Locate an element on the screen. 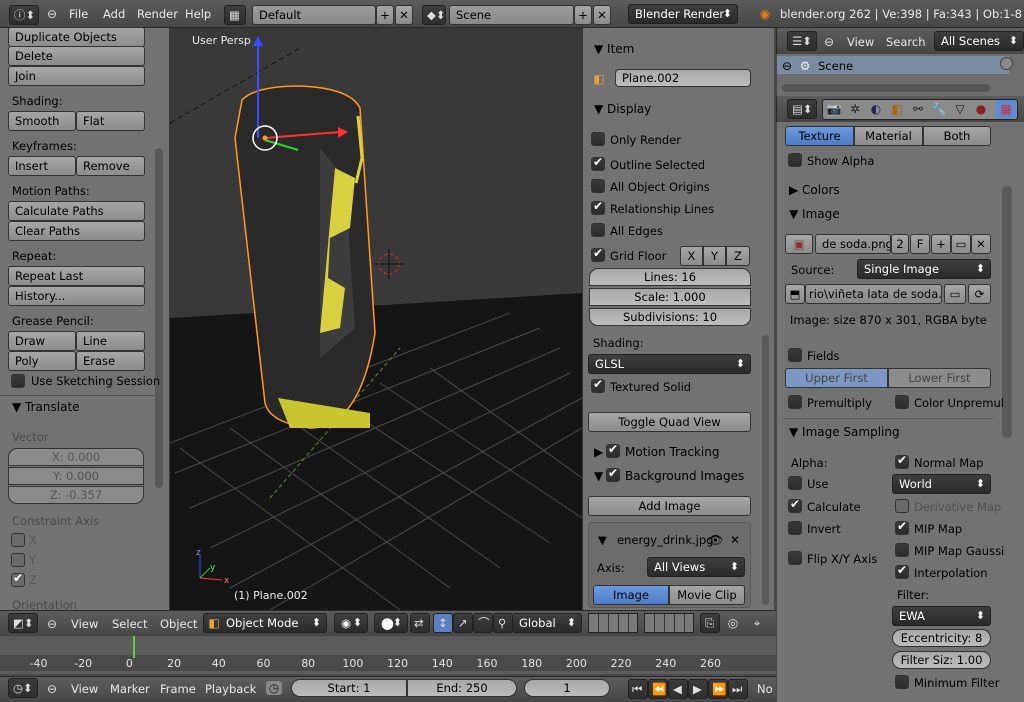 Image resolution: width=1024 pixels, height=702 pixels. menu-help: Help is located at coordinates (198, 14).